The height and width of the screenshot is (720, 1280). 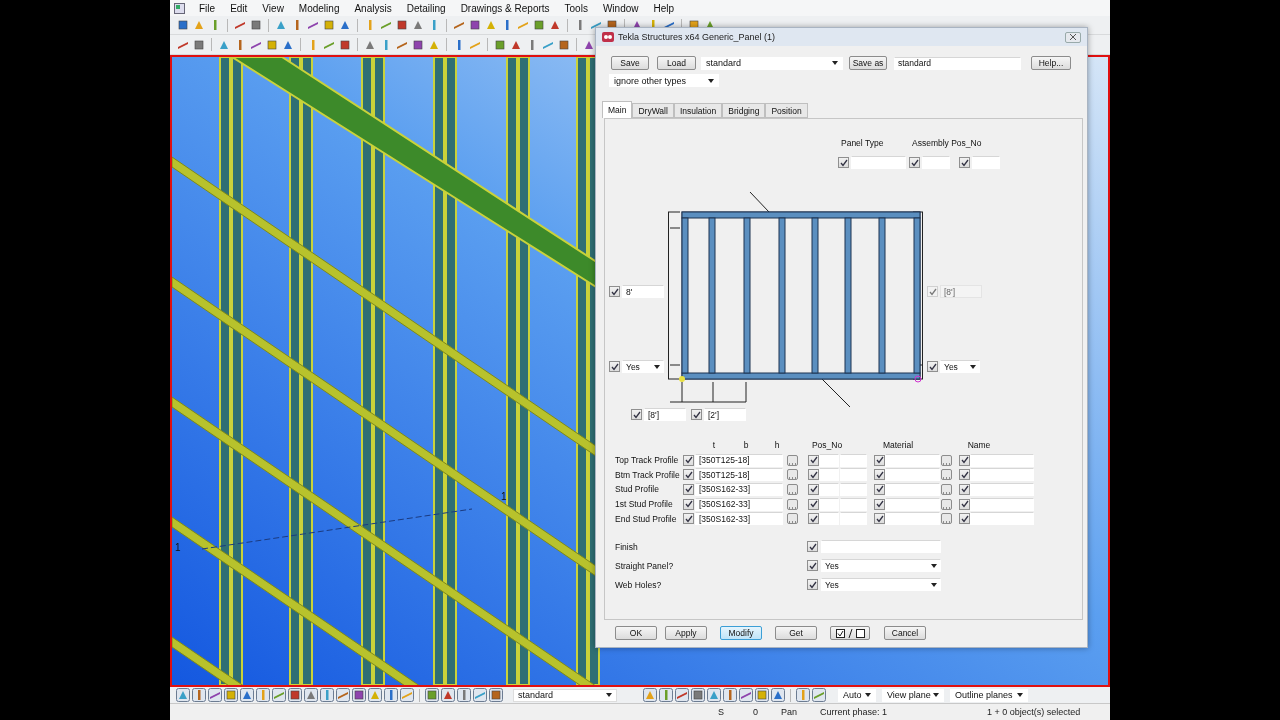 What do you see at coordinates (786, 110) in the screenshot?
I see `tab: Position` at bounding box center [786, 110].